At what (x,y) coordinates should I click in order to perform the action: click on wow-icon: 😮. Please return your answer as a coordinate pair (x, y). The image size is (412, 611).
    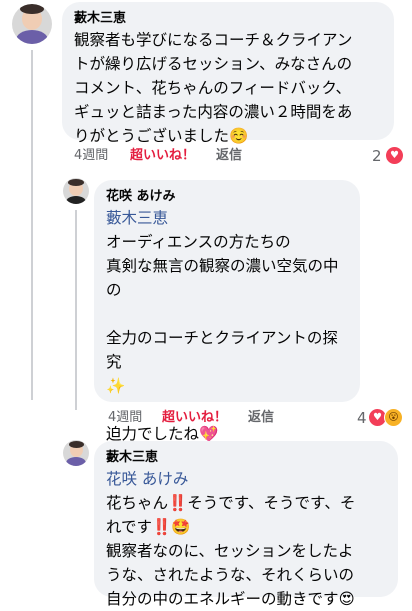
    Looking at the image, I should click on (393, 417).